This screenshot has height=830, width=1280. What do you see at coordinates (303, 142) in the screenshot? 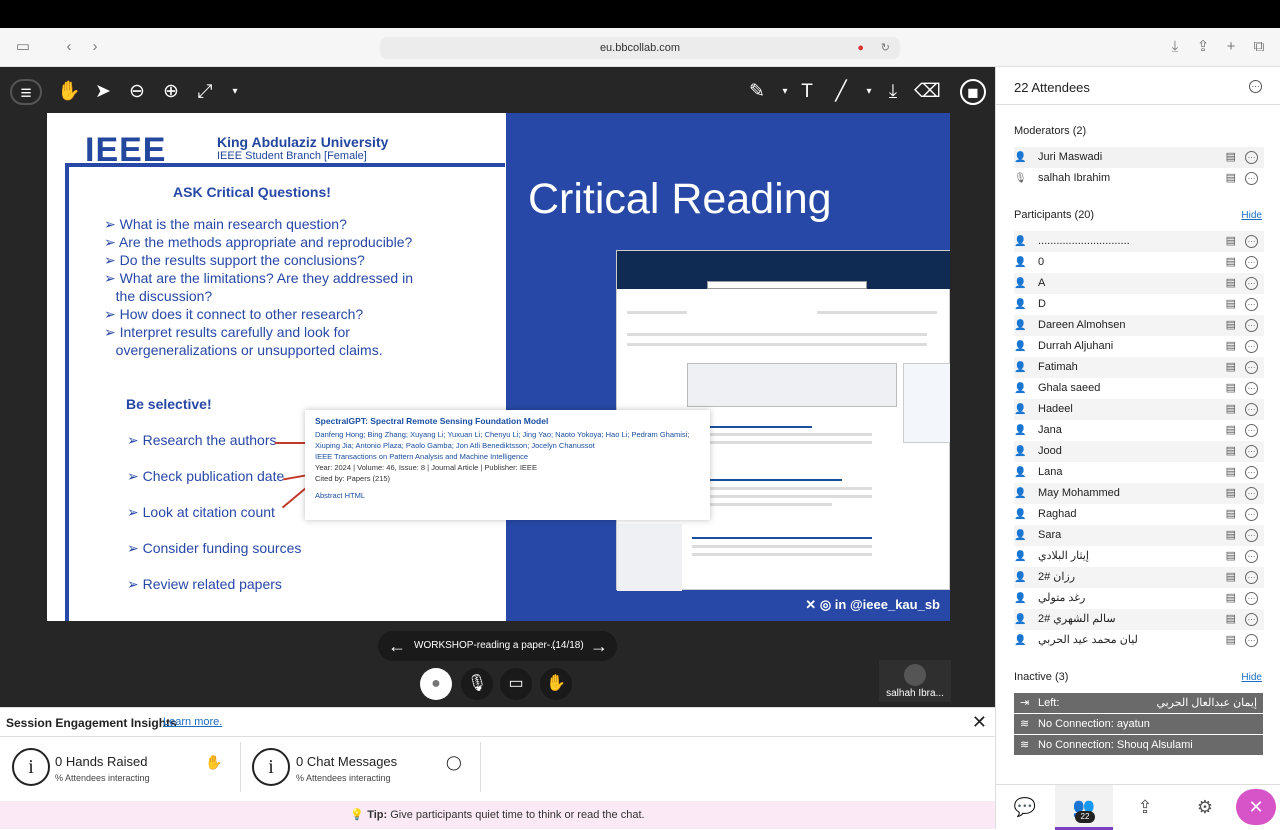
I see `university-name: King Abdulaziz University` at bounding box center [303, 142].